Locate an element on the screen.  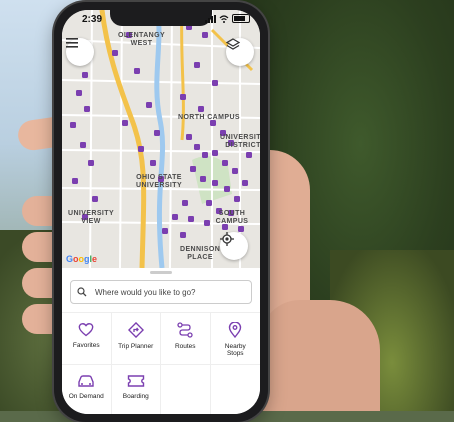
notch is located at coordinates (161, 18).